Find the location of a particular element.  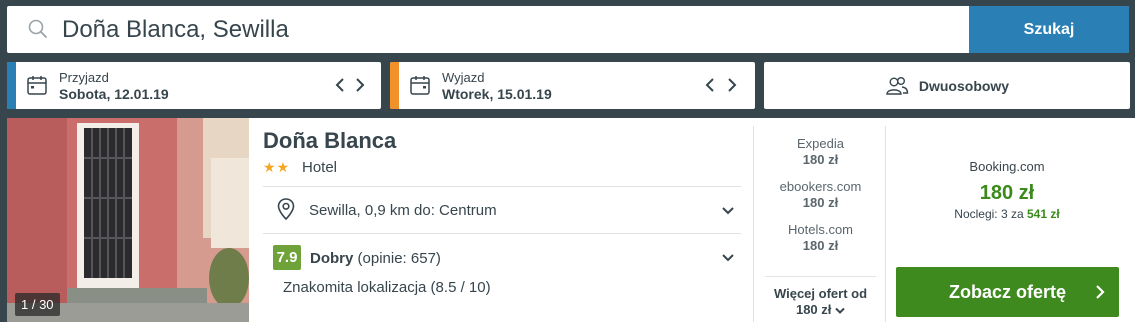

hotel-photo-image is located at coordinates (128, 220).